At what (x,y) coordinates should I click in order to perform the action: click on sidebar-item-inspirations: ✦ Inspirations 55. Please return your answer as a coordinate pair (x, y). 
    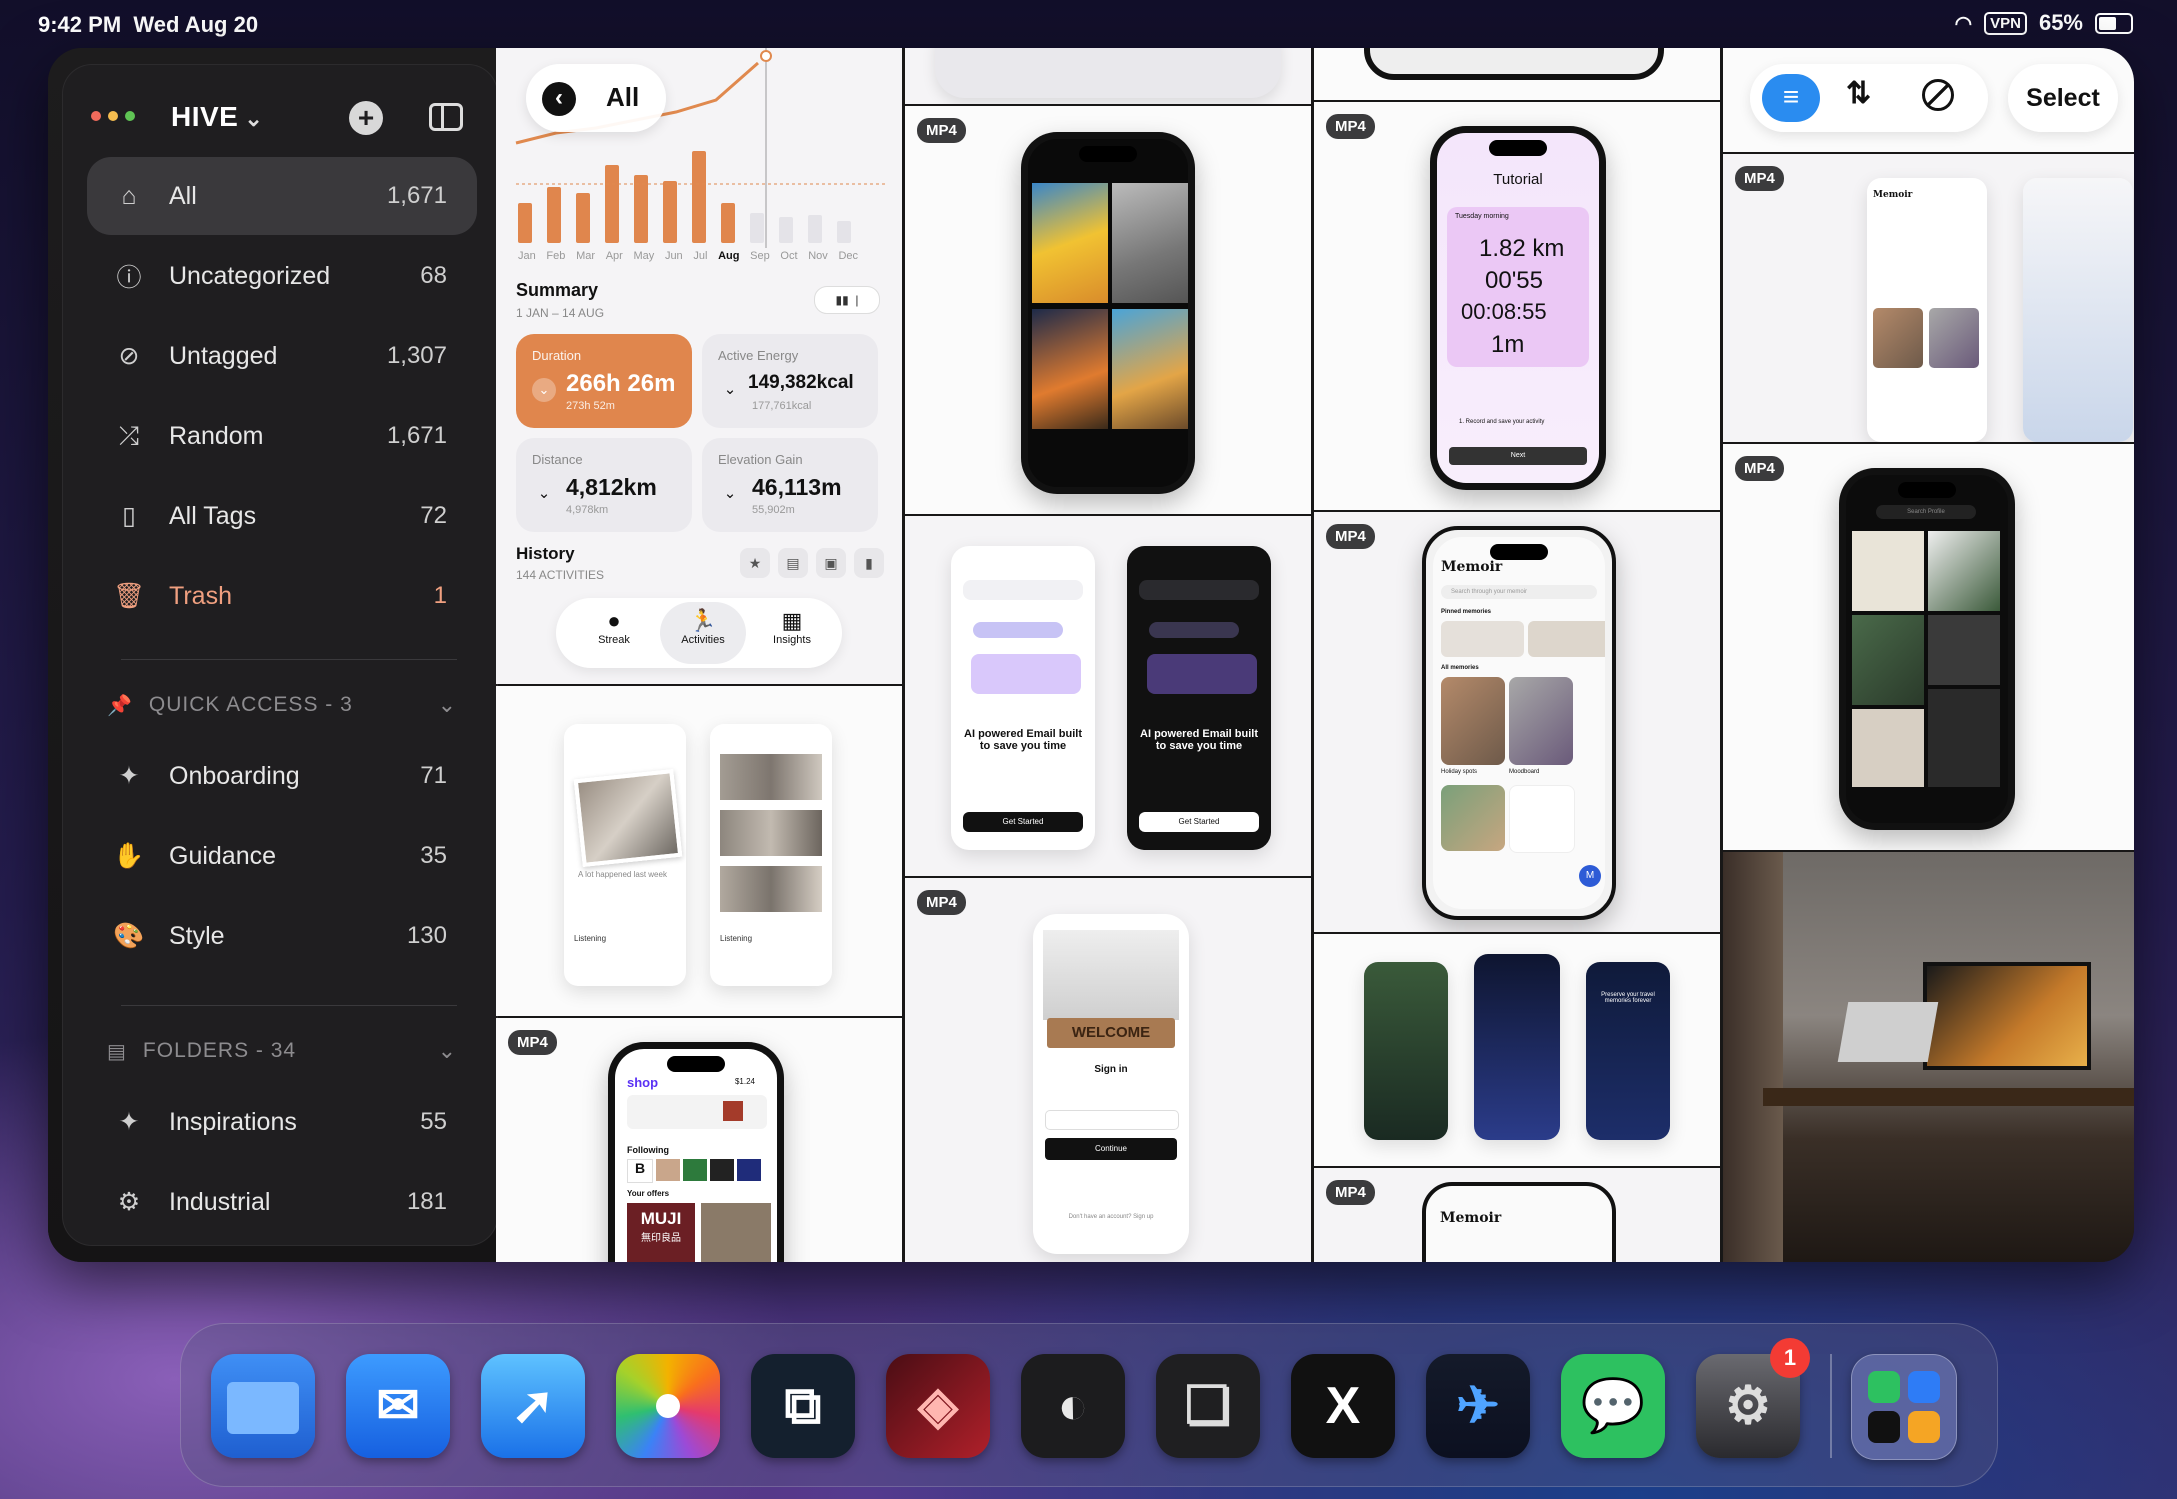
    Looking at the image, I should click on (282, 1122).